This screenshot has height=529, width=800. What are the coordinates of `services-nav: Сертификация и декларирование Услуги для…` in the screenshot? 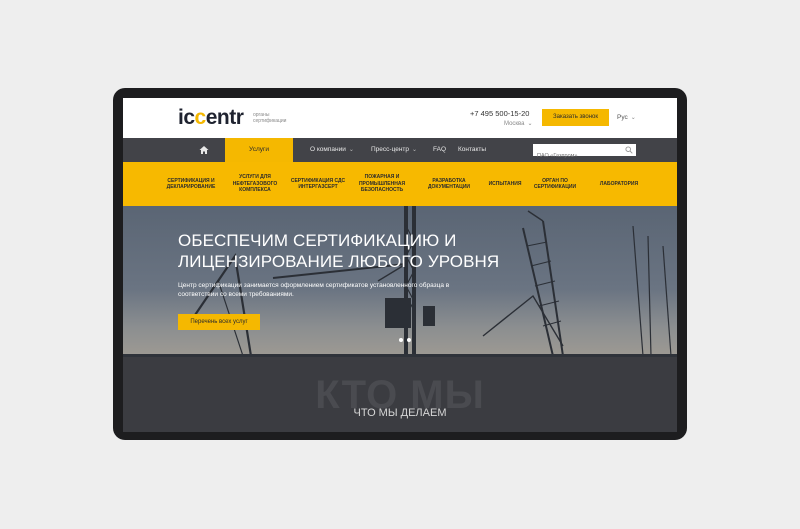 It's located at (400, 184).